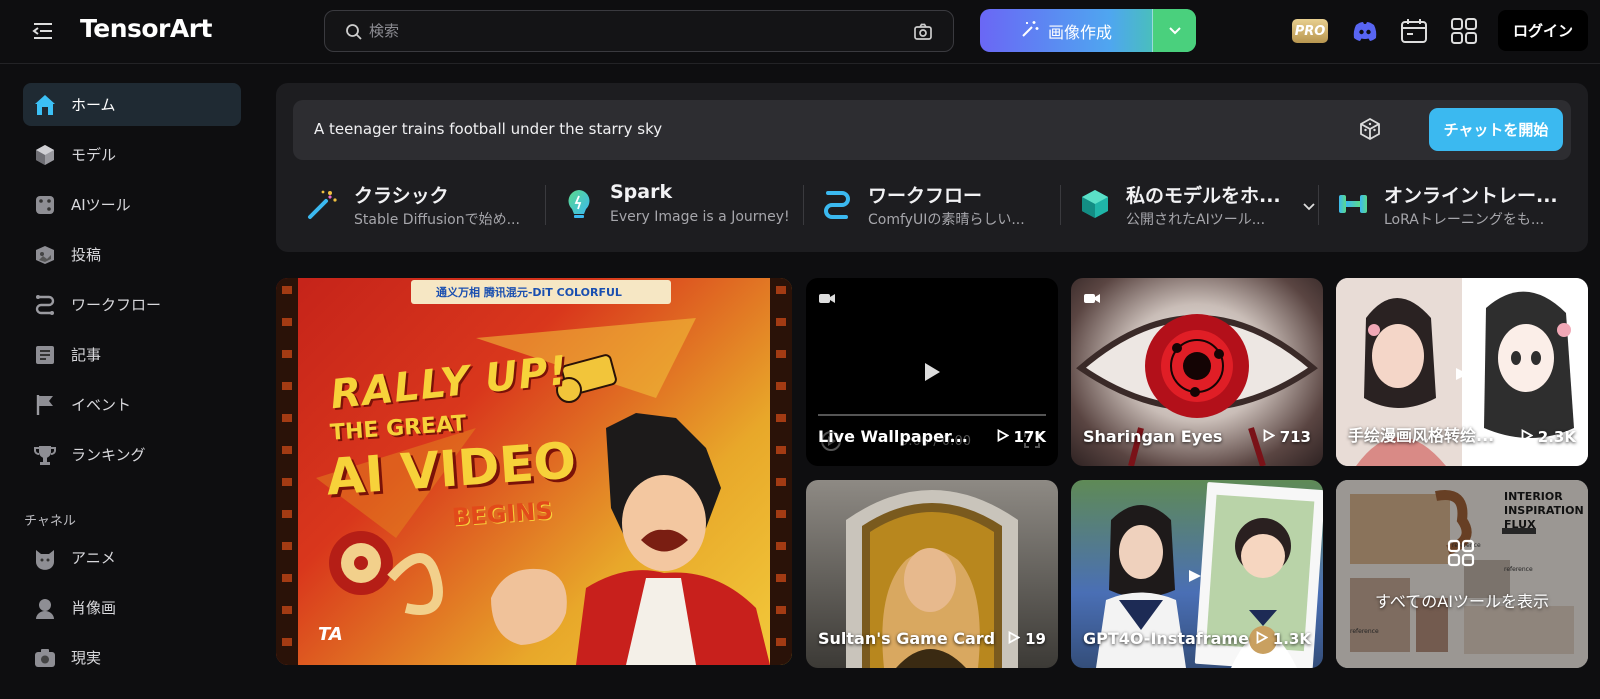  What do you see at coordinates (1518, 569) in the screenshot?
I see `reference-label: reference` at bounding box center [1518, 569].